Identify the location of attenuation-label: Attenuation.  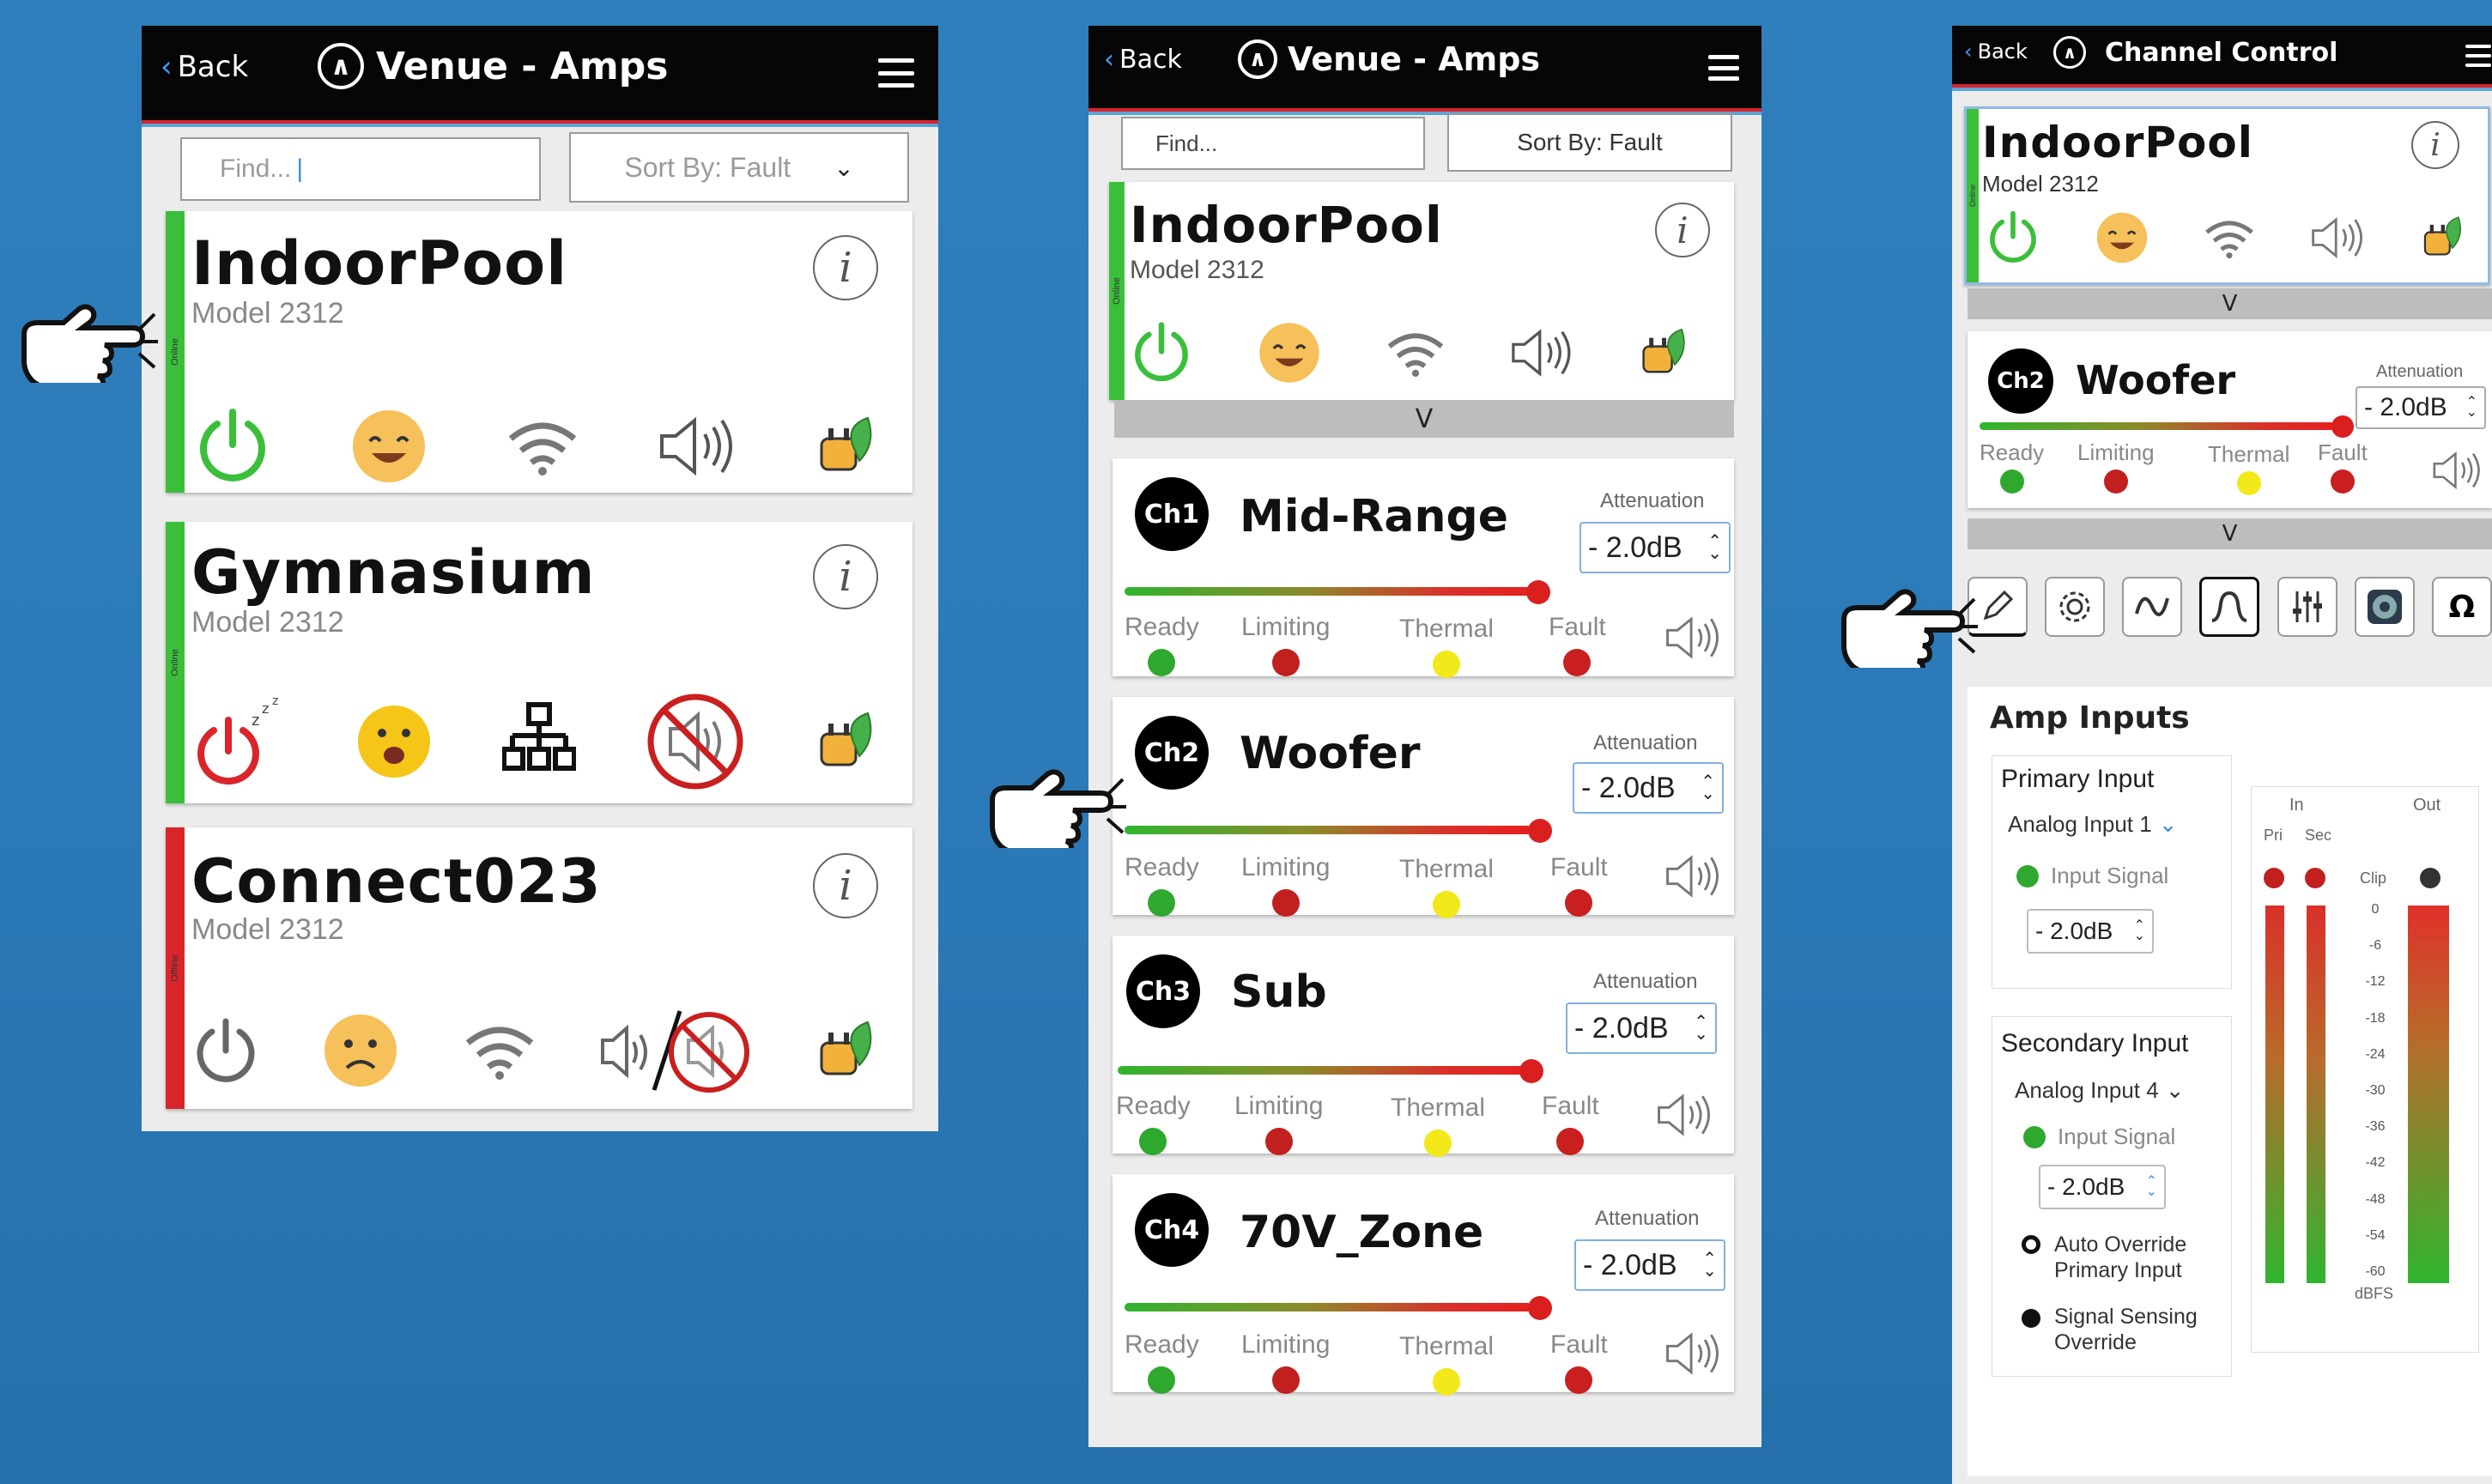
(2420, 371).